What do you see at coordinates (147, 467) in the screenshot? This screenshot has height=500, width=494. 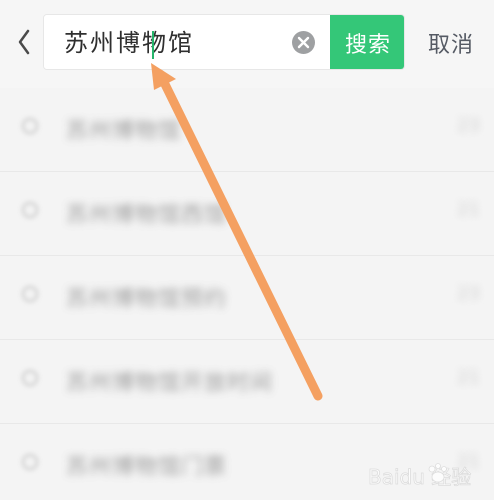 I see `suggestion-label: 苏州博物馆门票` at bounding box center [147, 467].